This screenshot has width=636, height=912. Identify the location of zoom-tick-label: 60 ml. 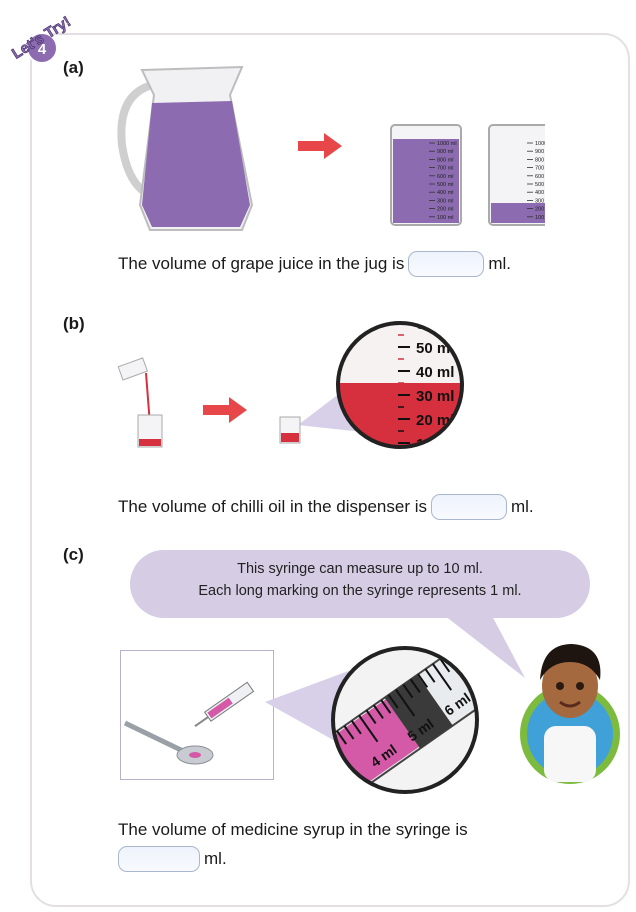
(435, 324).